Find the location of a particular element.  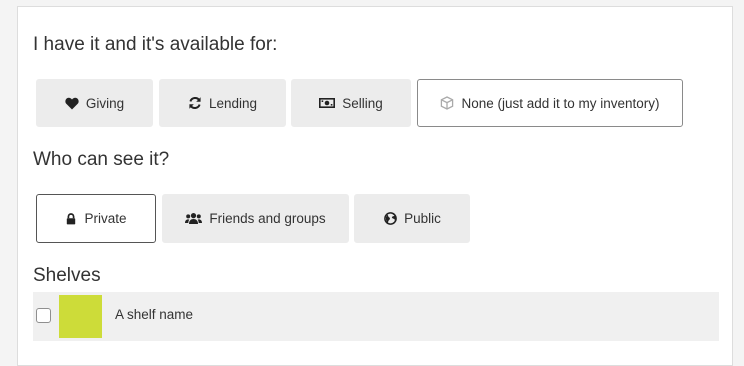

users-icon is located at coordinates (194, 219).